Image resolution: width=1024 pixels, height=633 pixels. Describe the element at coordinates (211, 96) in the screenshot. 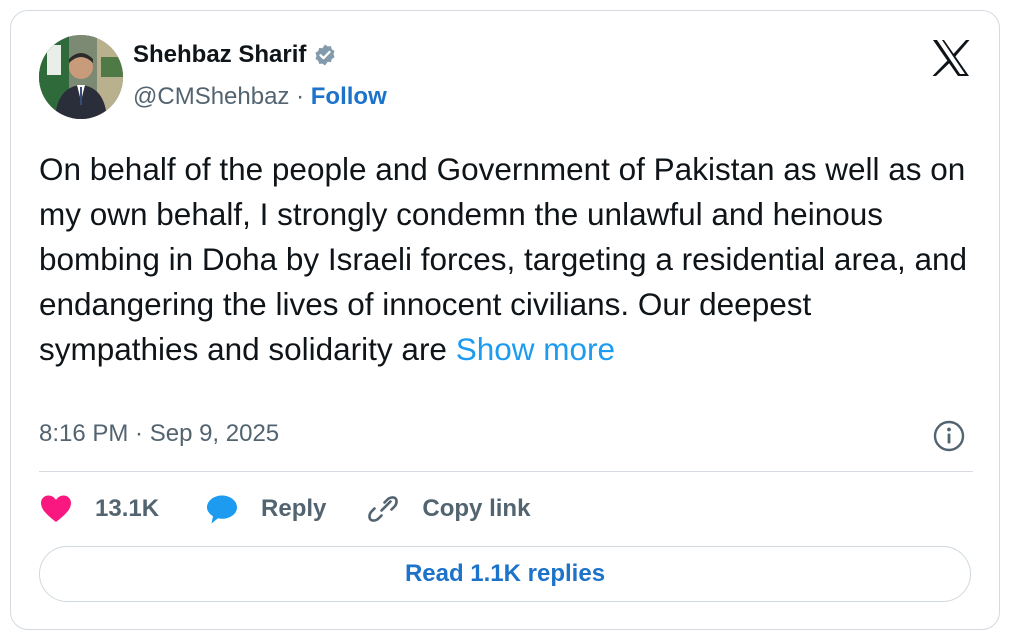

I see `author-handle: @CMShehbaz` at that location.